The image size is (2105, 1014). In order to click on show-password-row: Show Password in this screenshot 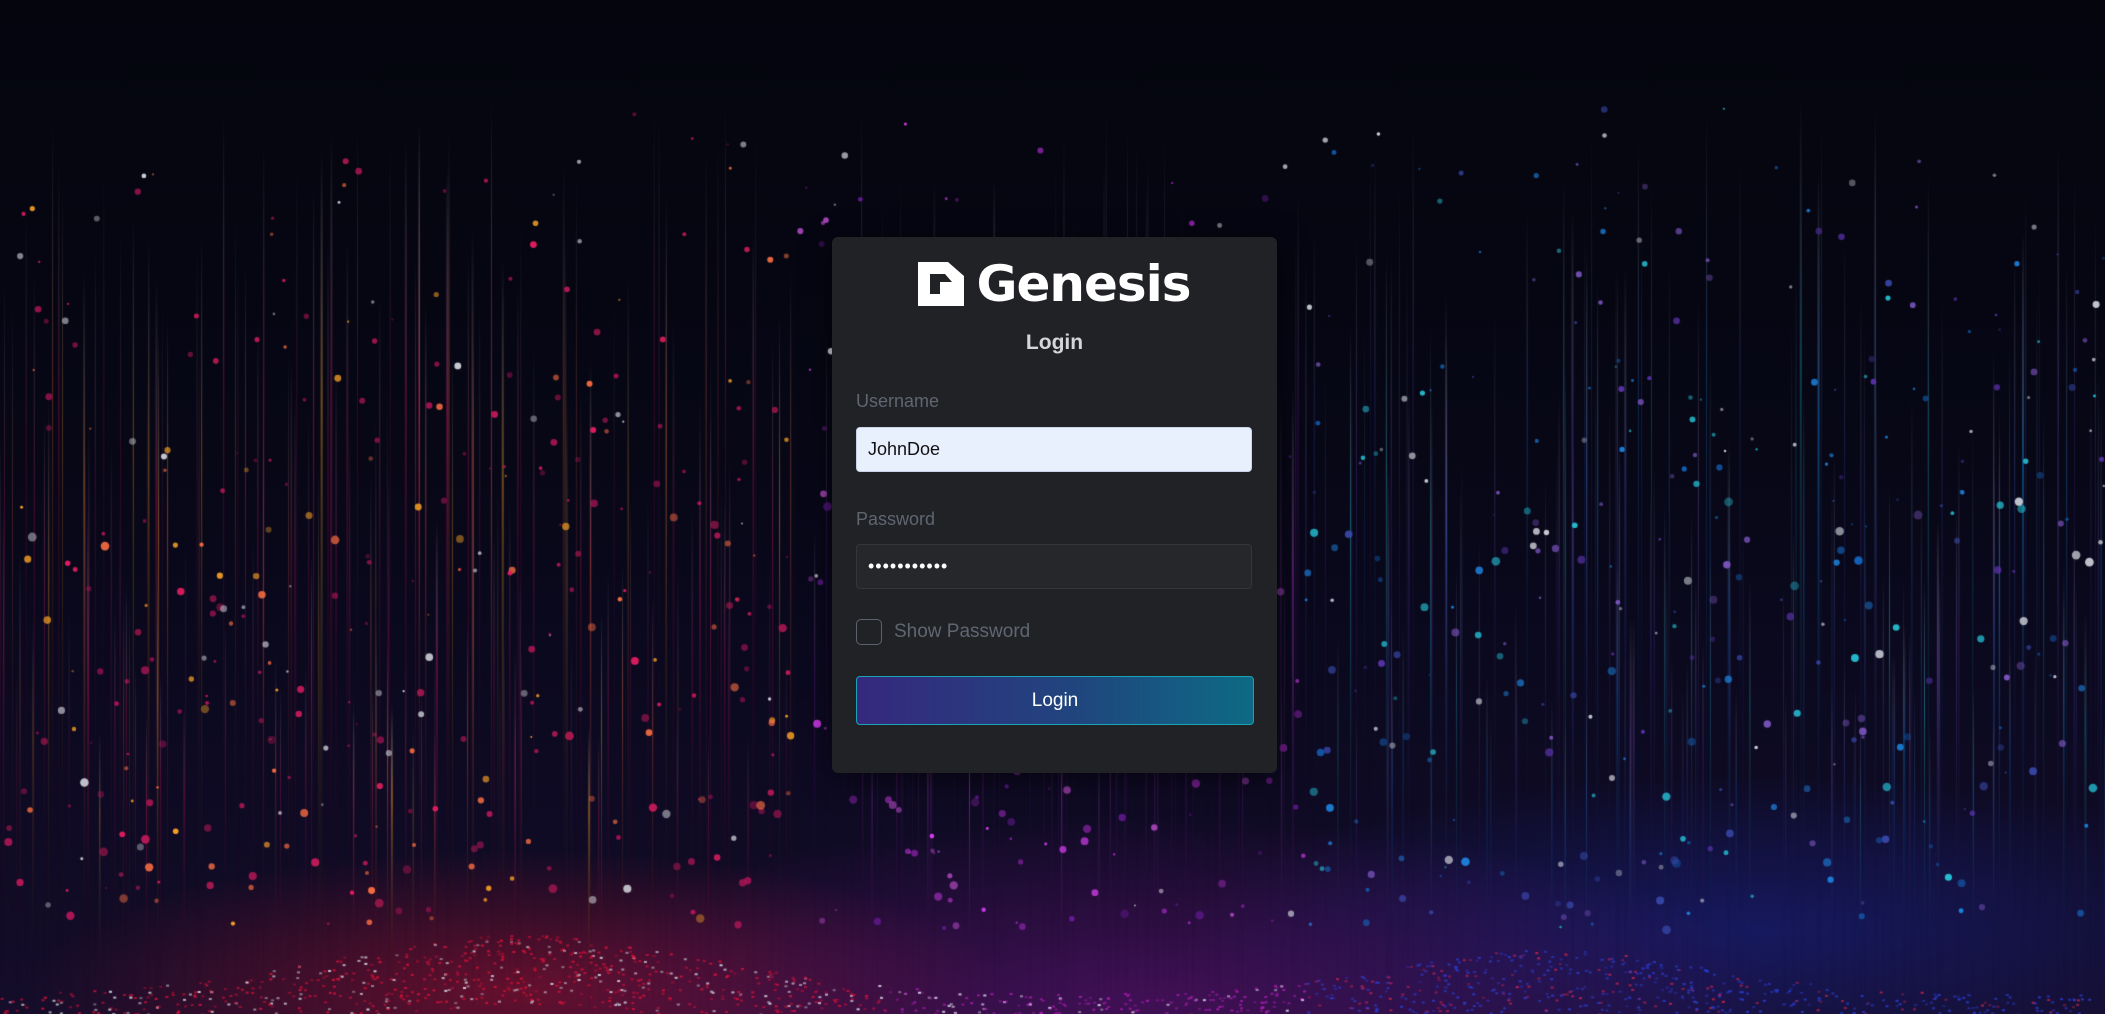, I will do `click(943, 632)`.